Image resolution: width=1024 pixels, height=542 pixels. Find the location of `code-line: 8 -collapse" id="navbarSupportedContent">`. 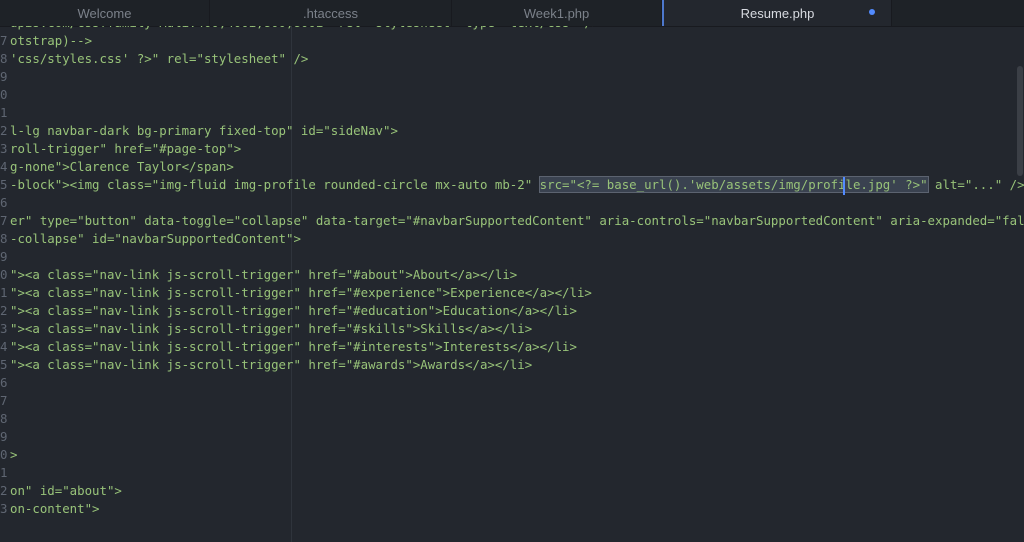

code-line: 8 -collapse" id="navbarSupportedContent"> is located at coordinates (150, 239).